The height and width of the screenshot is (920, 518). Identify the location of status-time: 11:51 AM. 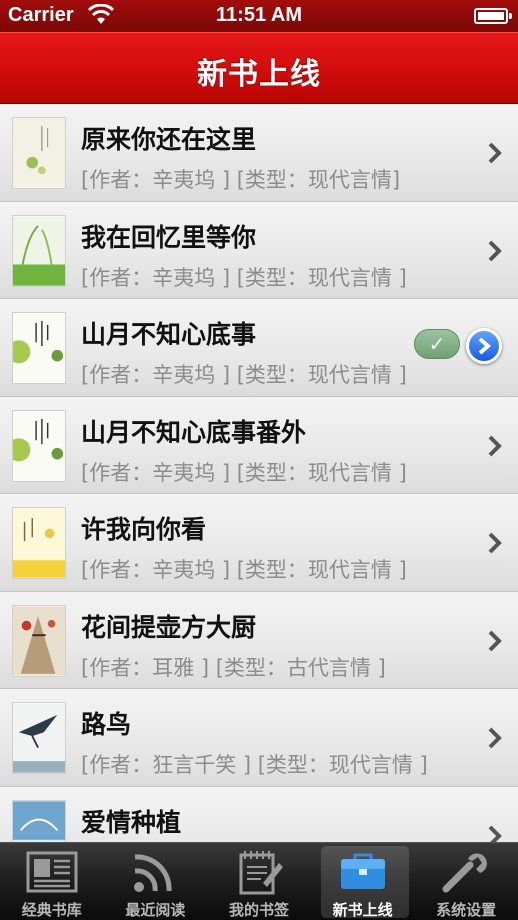
(259, 15).